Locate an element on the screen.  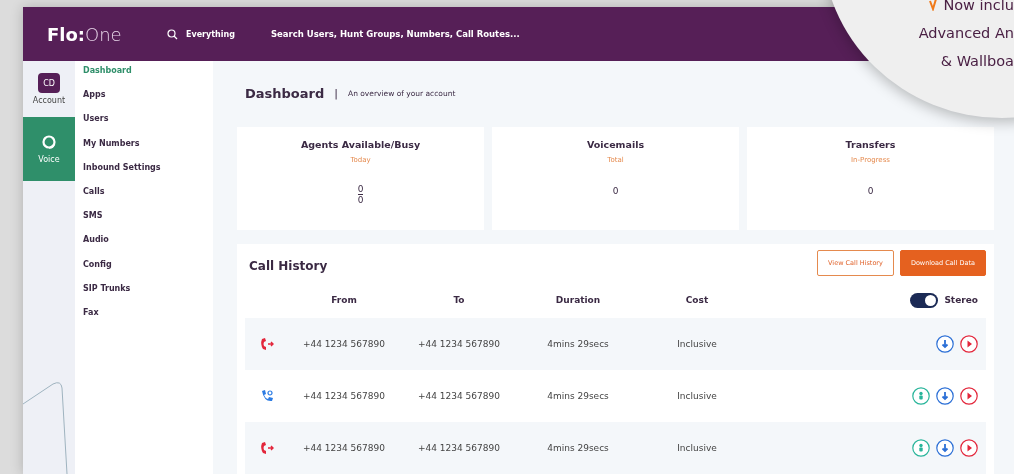
sidebar-item: My Numbers is located at coordinates (148, 149).